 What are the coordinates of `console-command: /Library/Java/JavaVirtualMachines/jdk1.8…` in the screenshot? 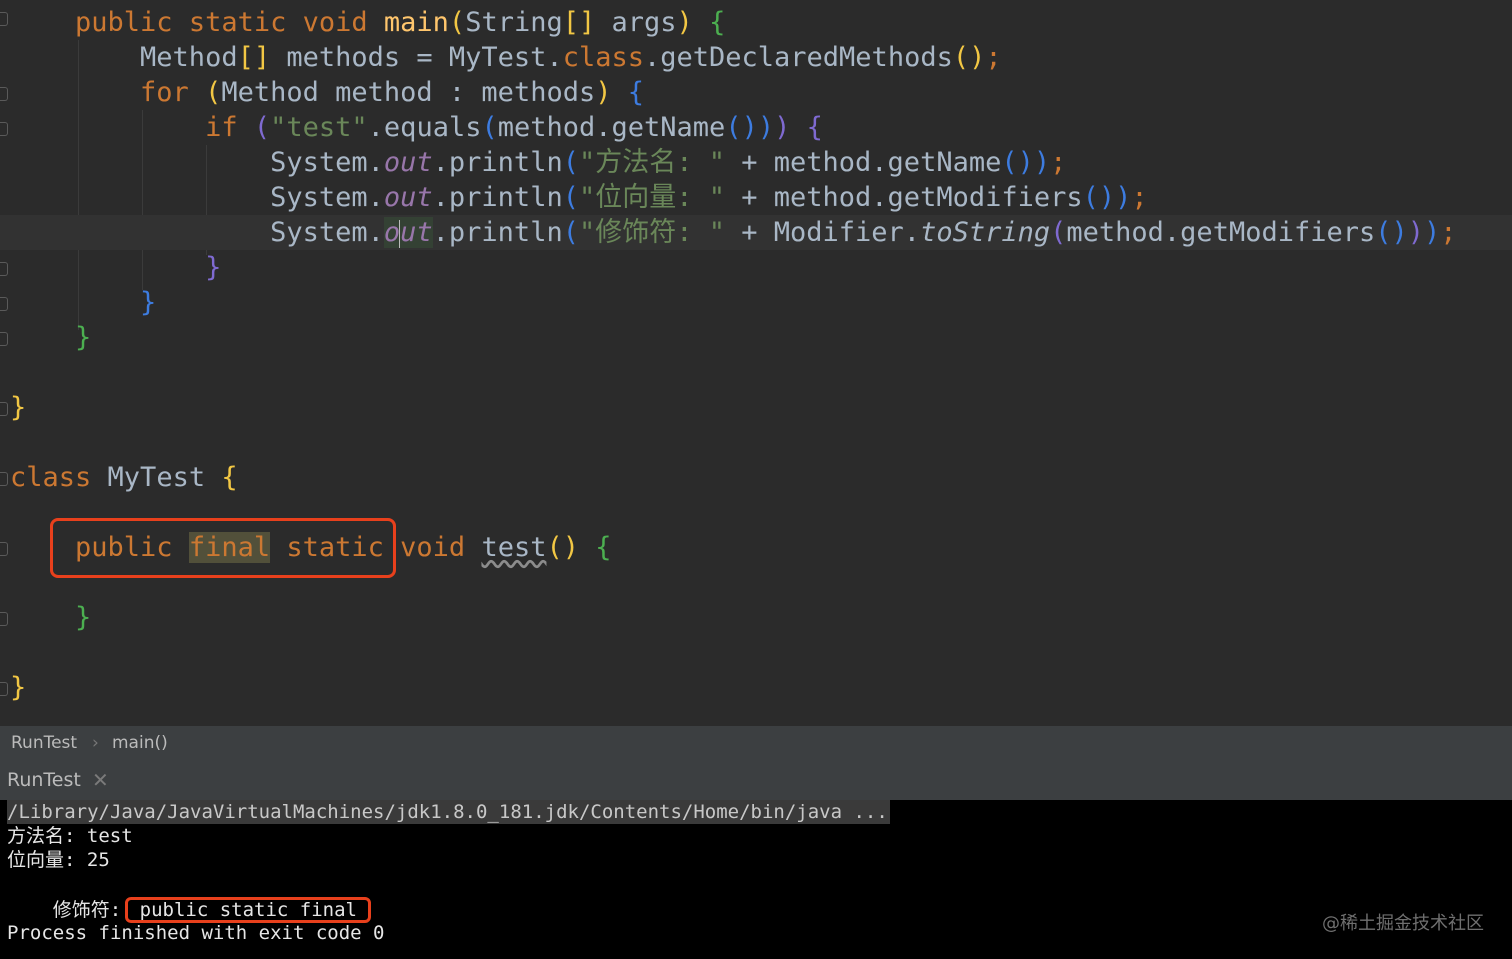 It's located at (448, 812).